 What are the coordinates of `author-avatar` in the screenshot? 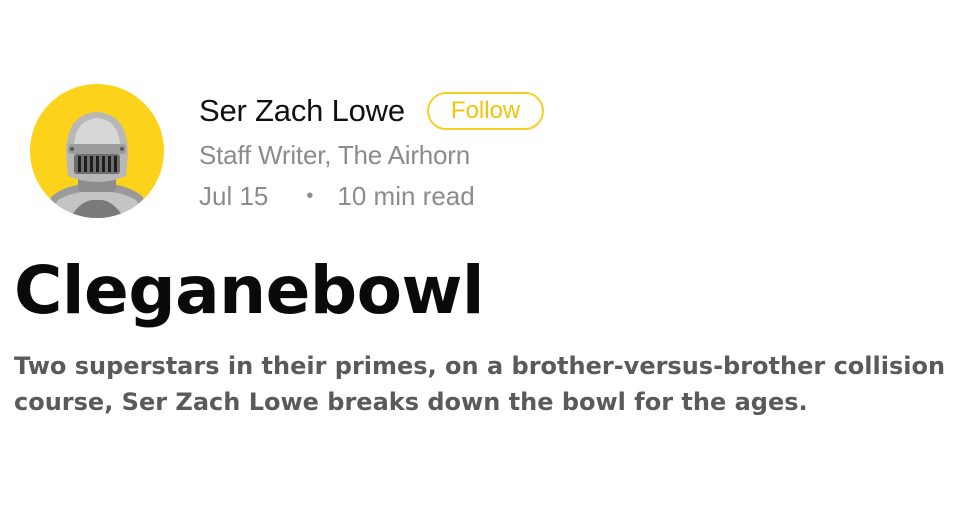 It's located at (97, 151).